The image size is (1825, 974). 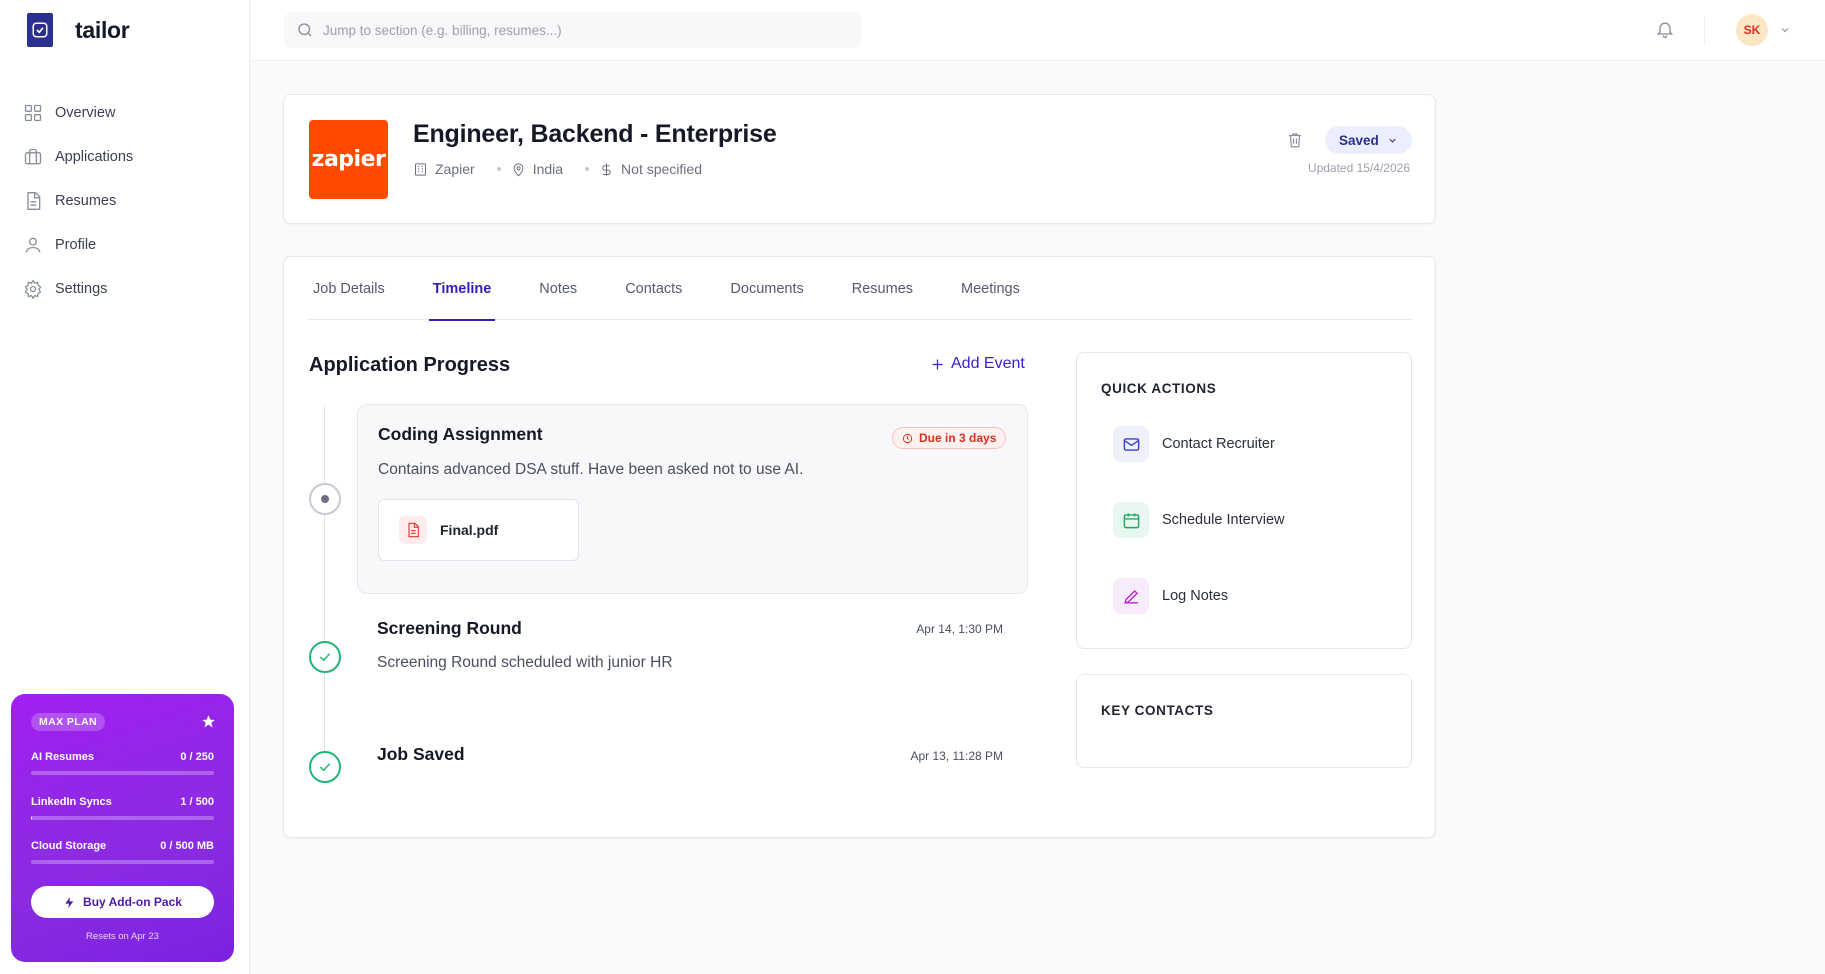 I want to click on tab-job-details: Job Details, so click(x=349, y=288).